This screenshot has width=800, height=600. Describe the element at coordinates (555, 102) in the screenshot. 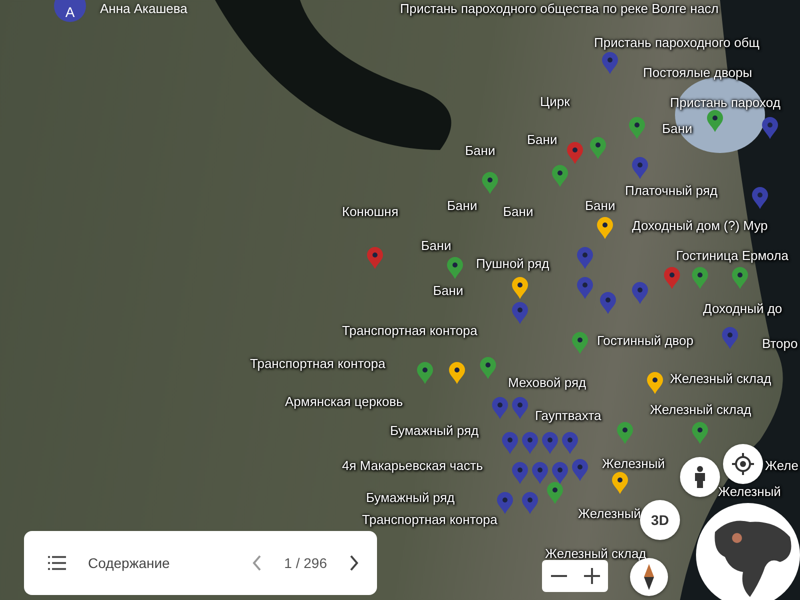

I see `place-label: Цирк` at that location.